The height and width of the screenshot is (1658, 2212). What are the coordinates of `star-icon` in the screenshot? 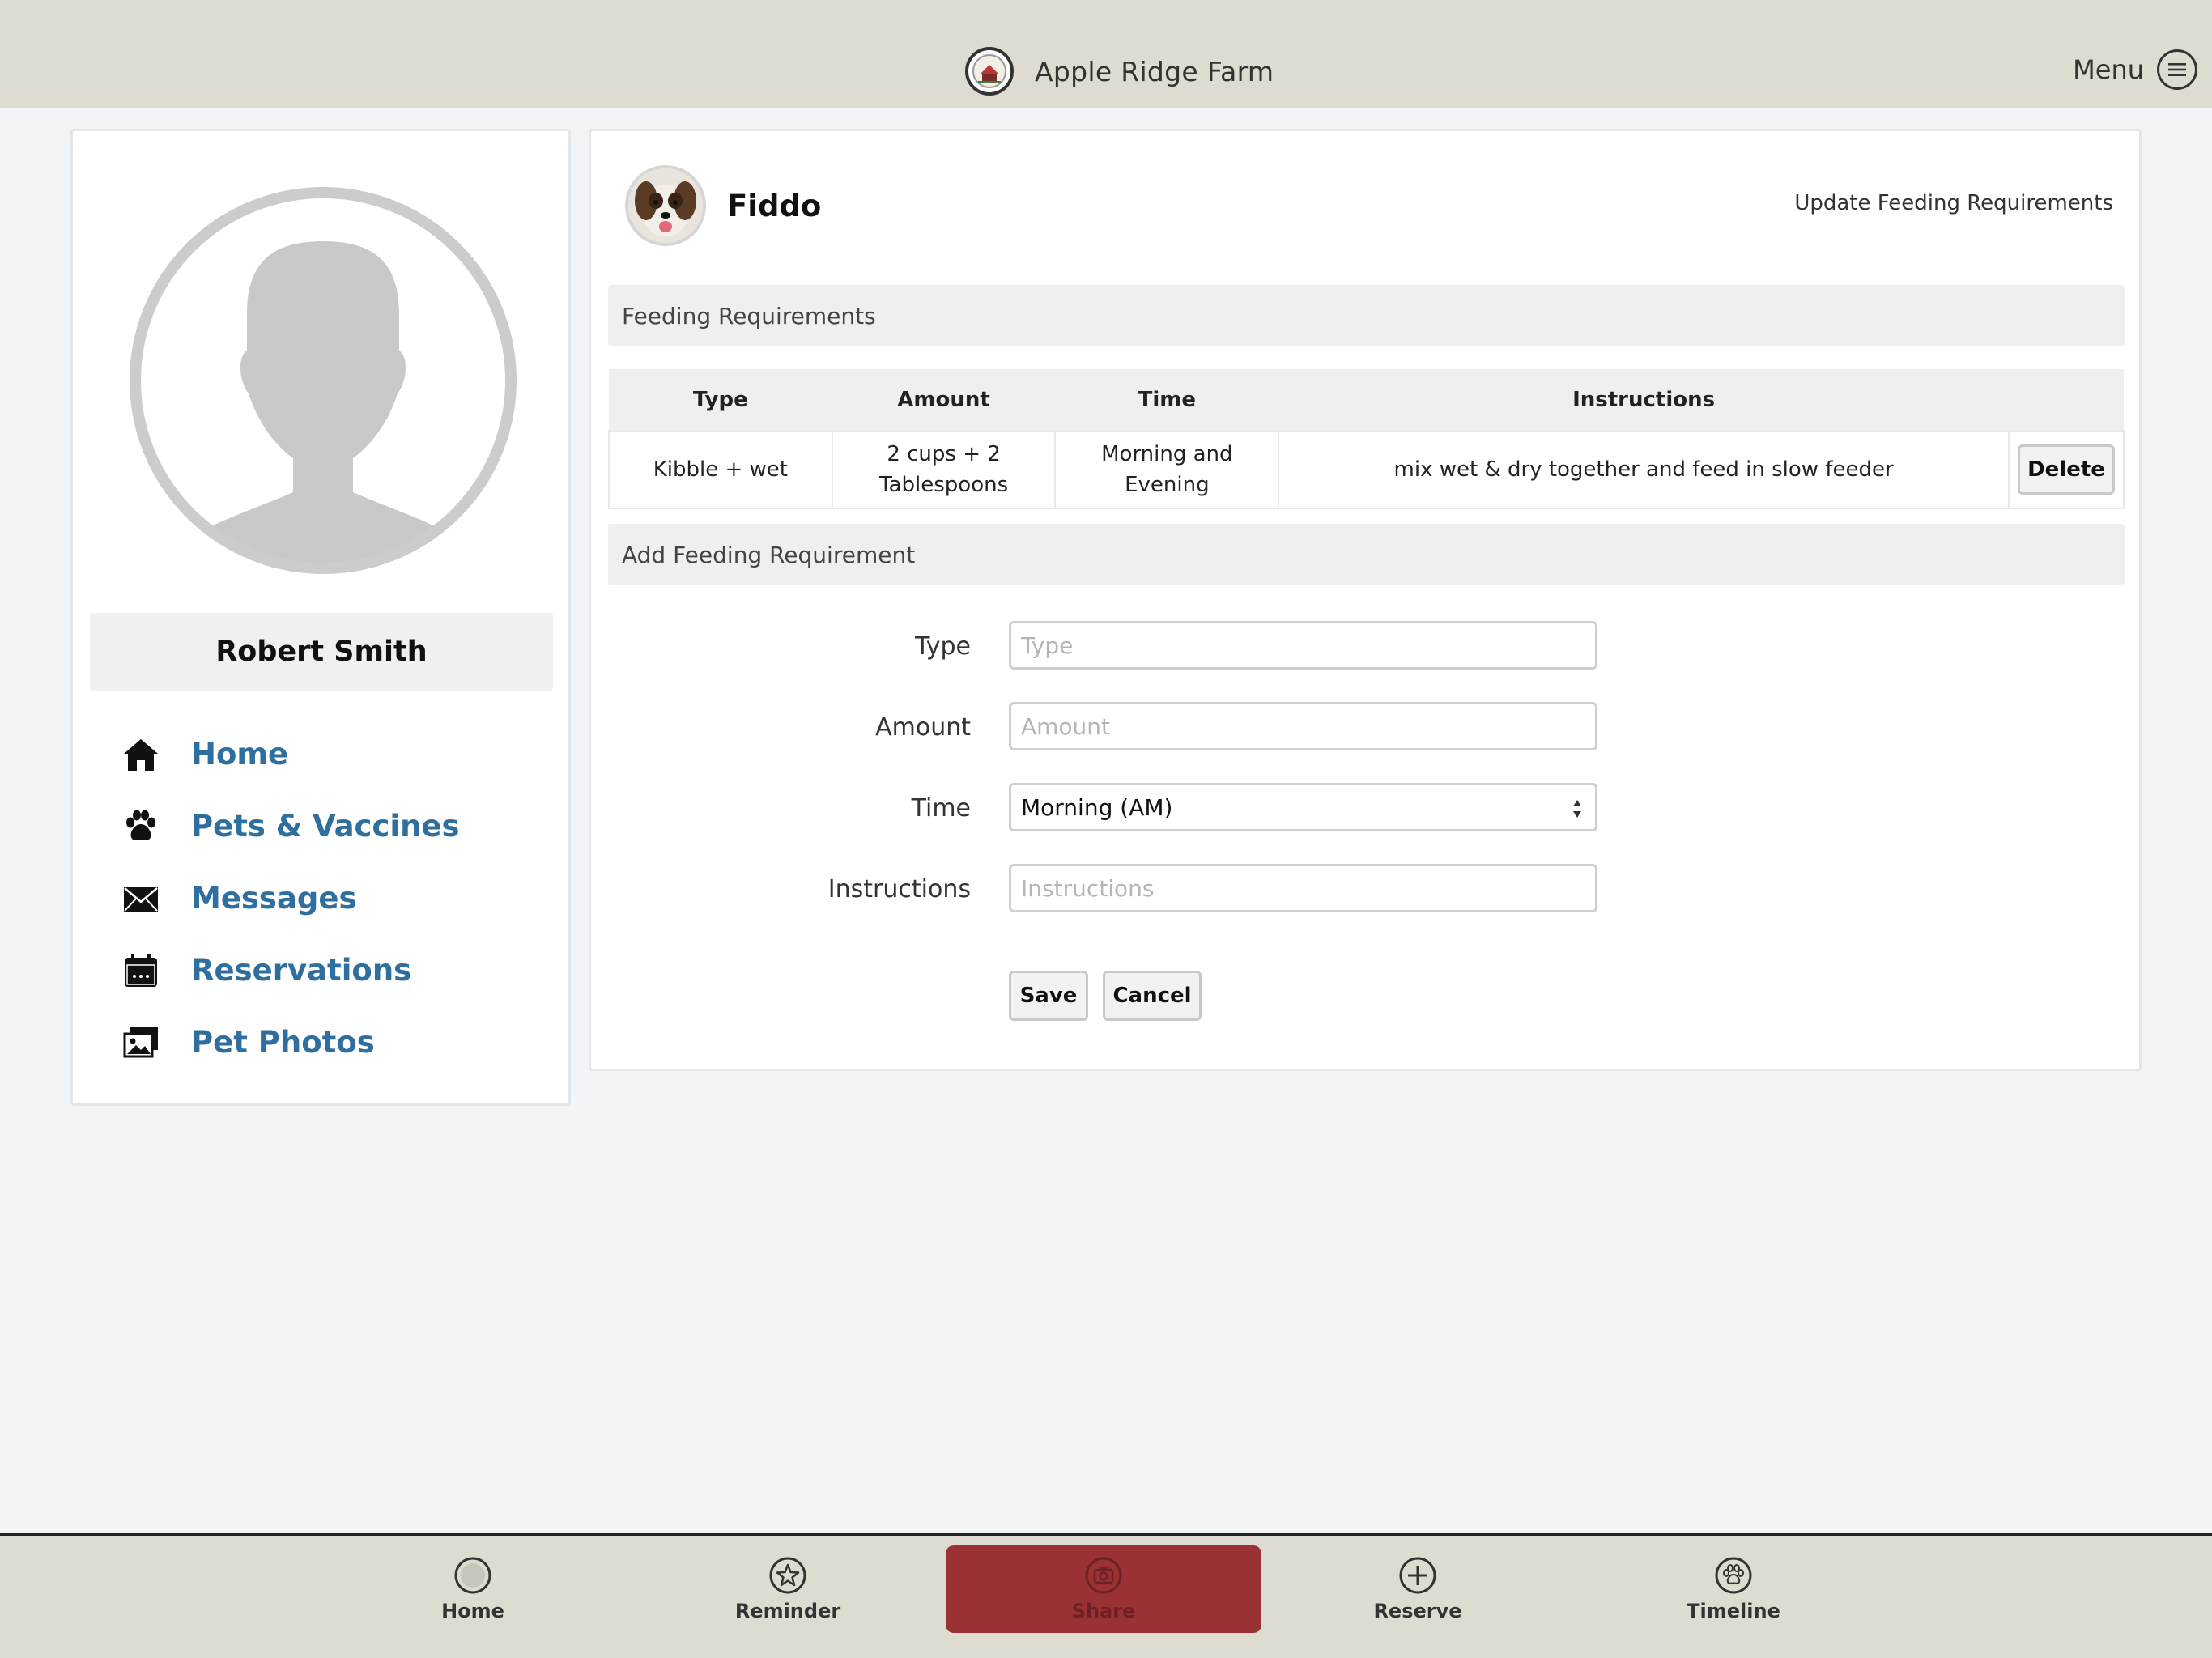 It's located at (787, 1575).